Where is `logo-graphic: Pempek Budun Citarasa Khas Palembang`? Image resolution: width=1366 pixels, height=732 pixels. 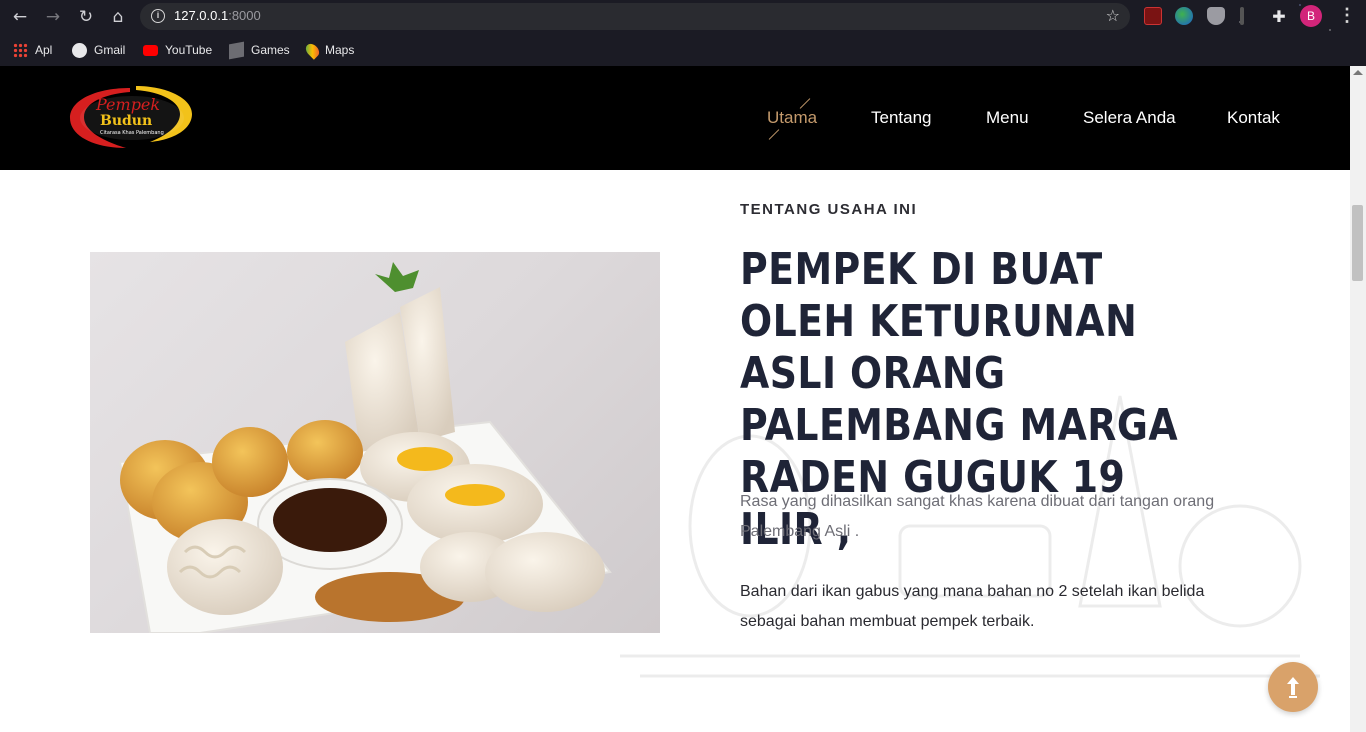 logo-graphic: Pempek Budun Citarasa Khas Palembang is located at coordinates (131, 117).